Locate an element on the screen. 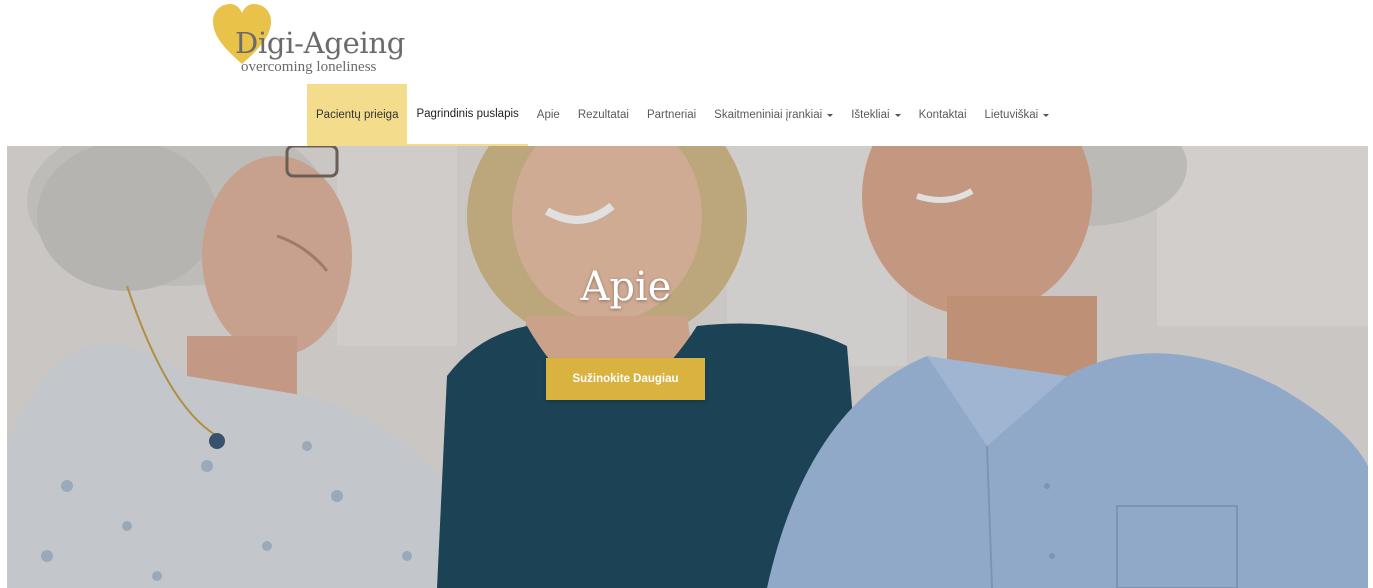 This screenshot has width=1373, height=588. nav-item-label: Pacientų prieiga is located at coordinates (357, 115).